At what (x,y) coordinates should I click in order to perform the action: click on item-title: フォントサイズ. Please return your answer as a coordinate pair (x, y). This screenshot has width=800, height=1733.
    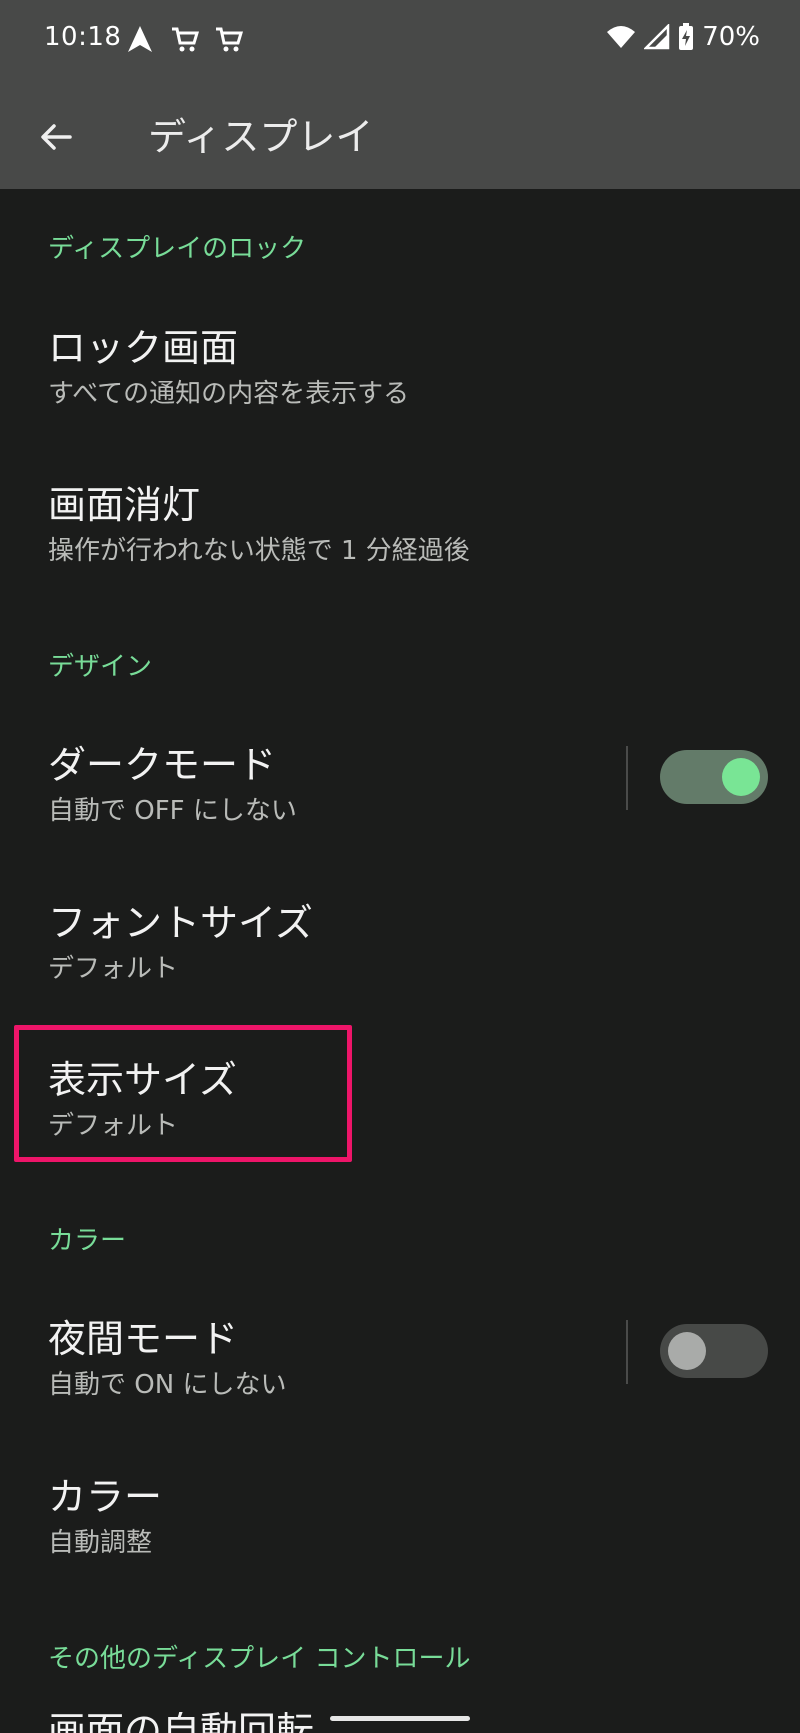
    Looking at the image, I should click on (180, 923).